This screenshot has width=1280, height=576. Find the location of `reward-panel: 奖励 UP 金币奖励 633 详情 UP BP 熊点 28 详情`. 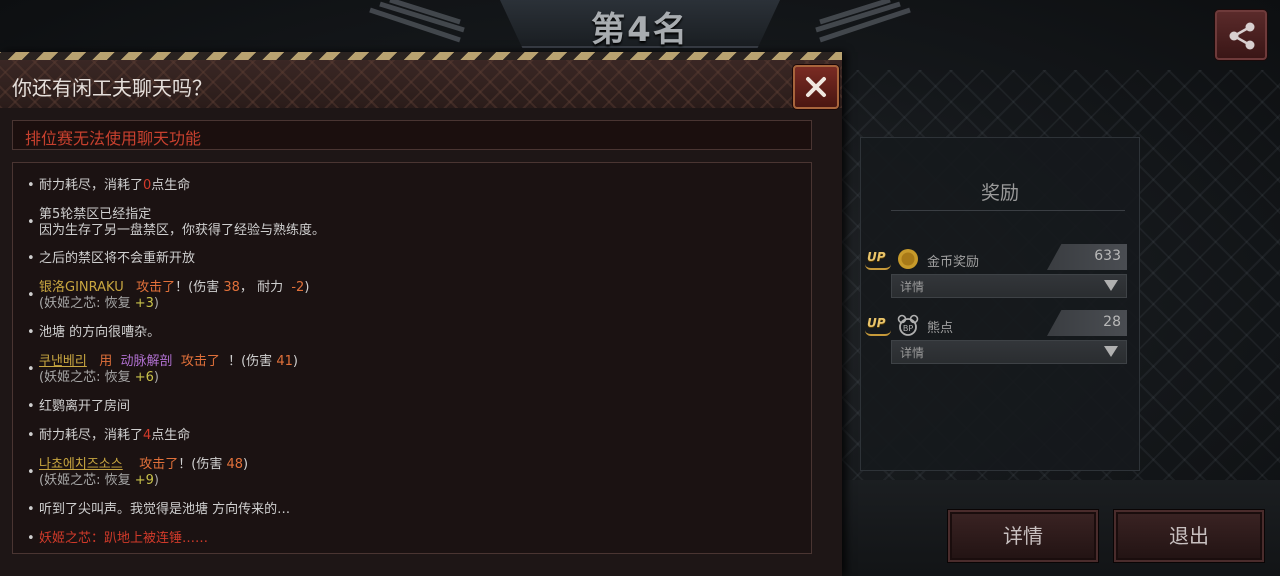

reward-panel: 奖励 UP 金币奖励 633 详情 UP BP 熊点 28 详情 is located at coordinates (1000, 304).